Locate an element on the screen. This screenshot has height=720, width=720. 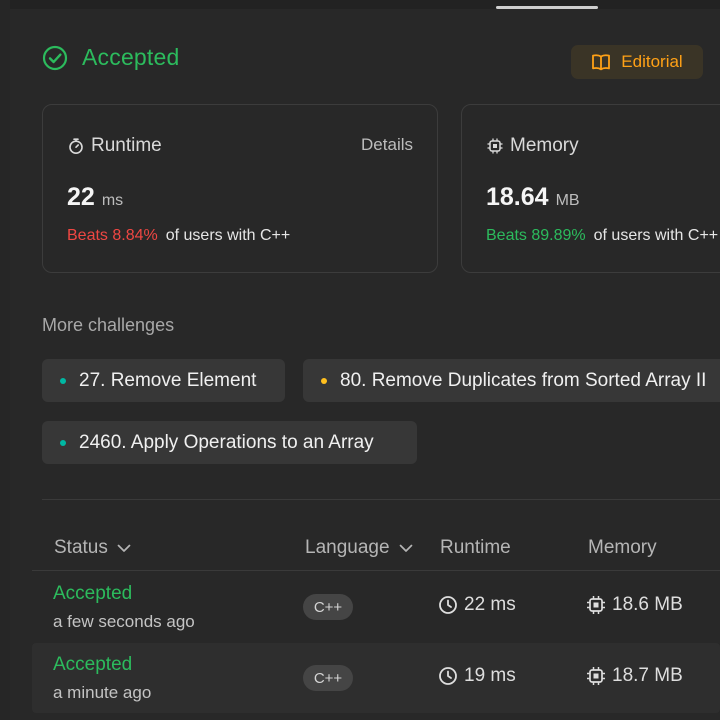
runtime-beats-percent: Beats 8.84% is located at coordinates (112, 235).